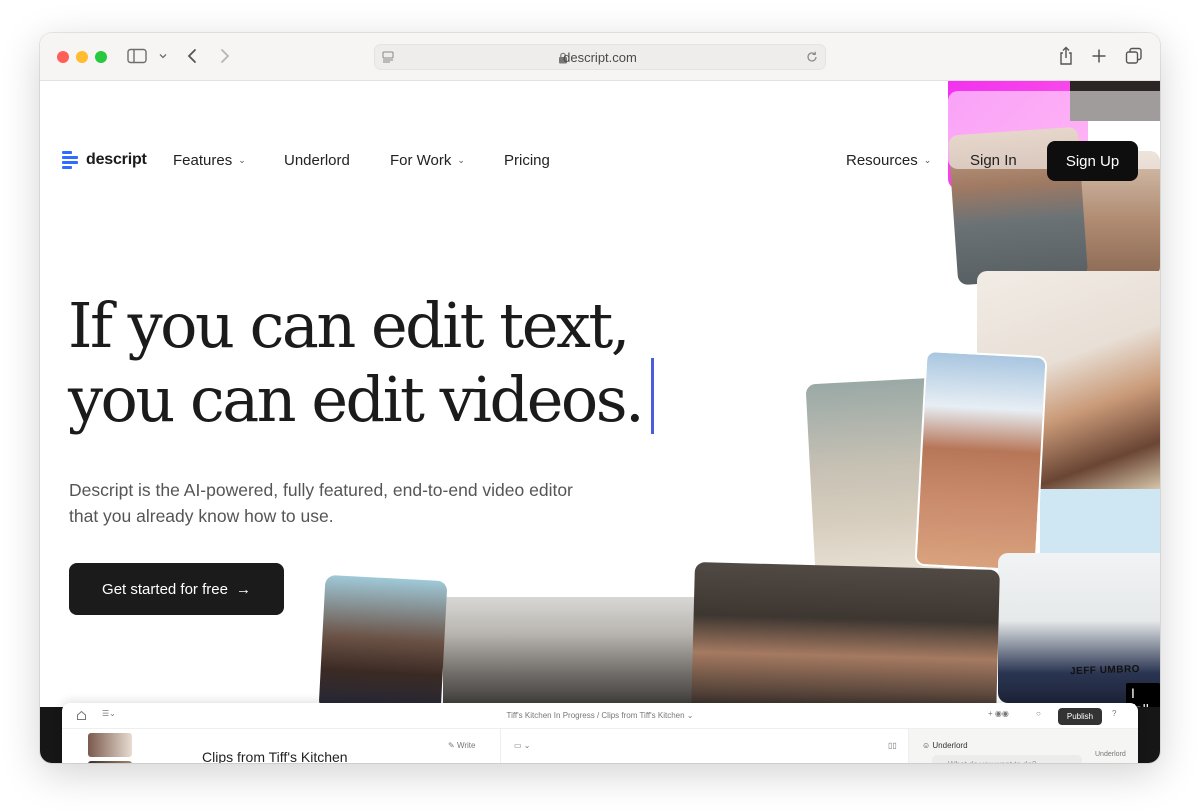  Describe the element at coordinates (165, 589) in the screenshot. I see `get-started-label: Get started for free` at that location.